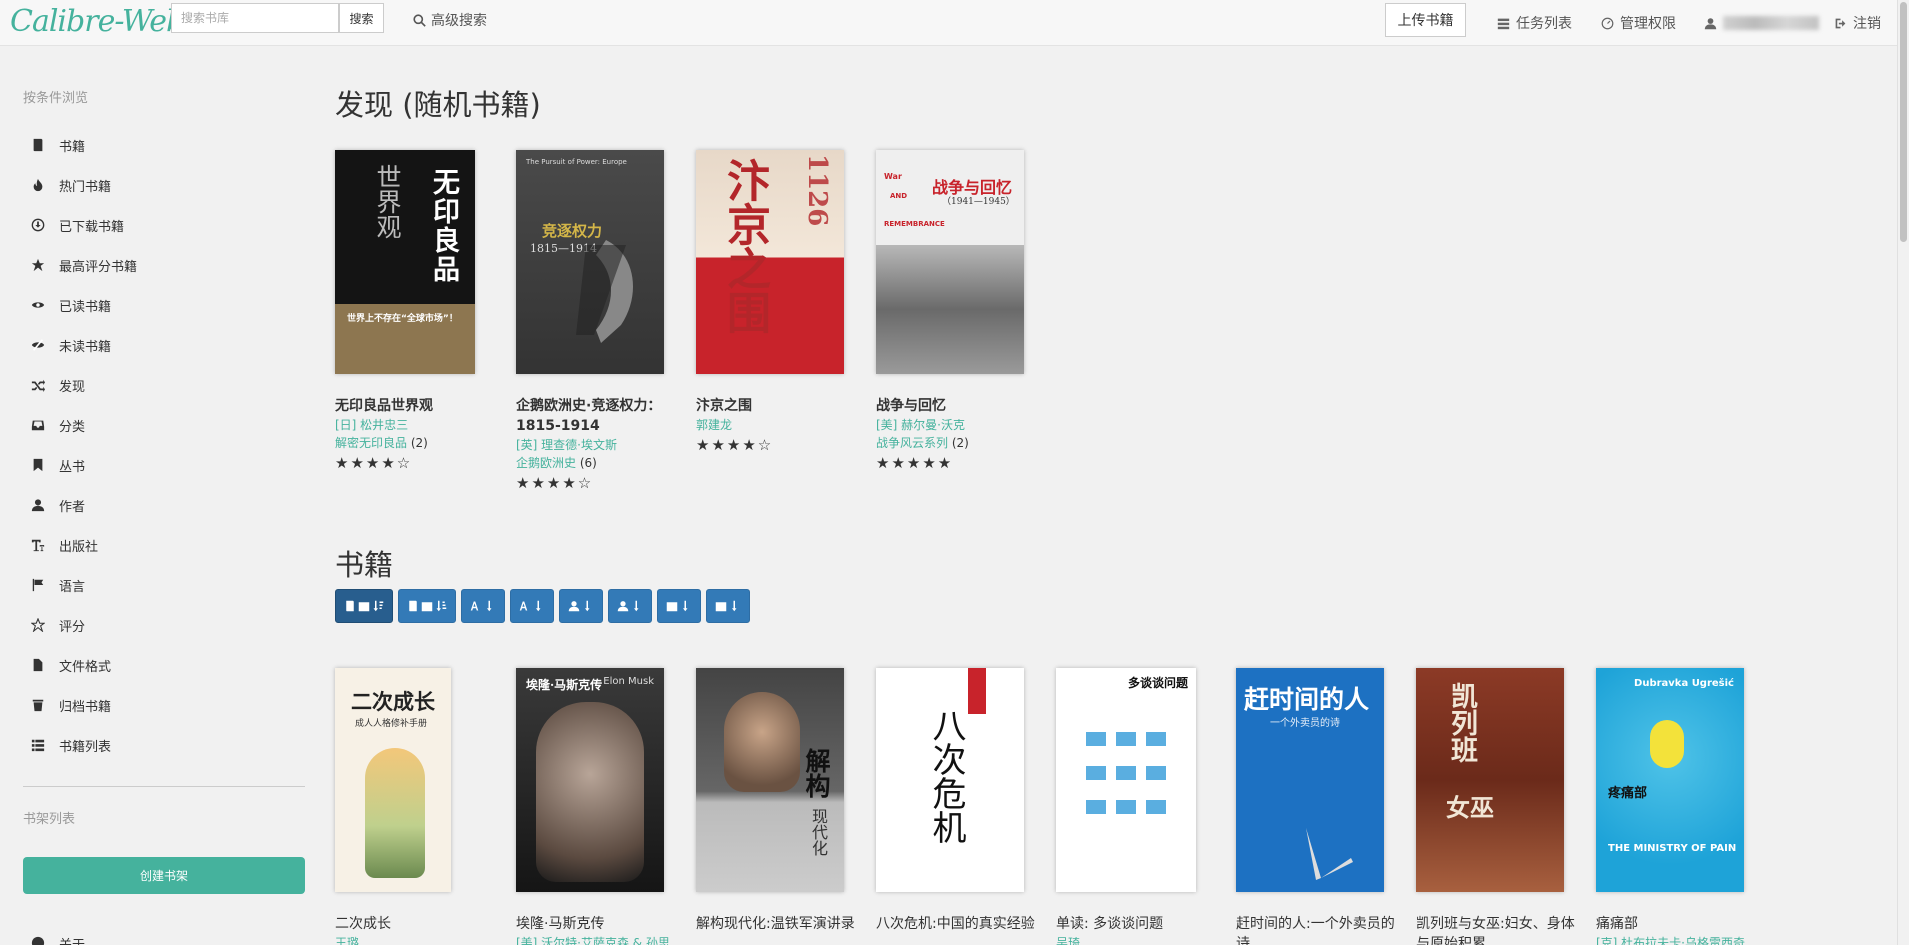 Image resolution: width=1909 pixels, height=945 pixels. Describe the element at coordinates (38, 585) in the screenshot. I see `flag-icon` at that location.